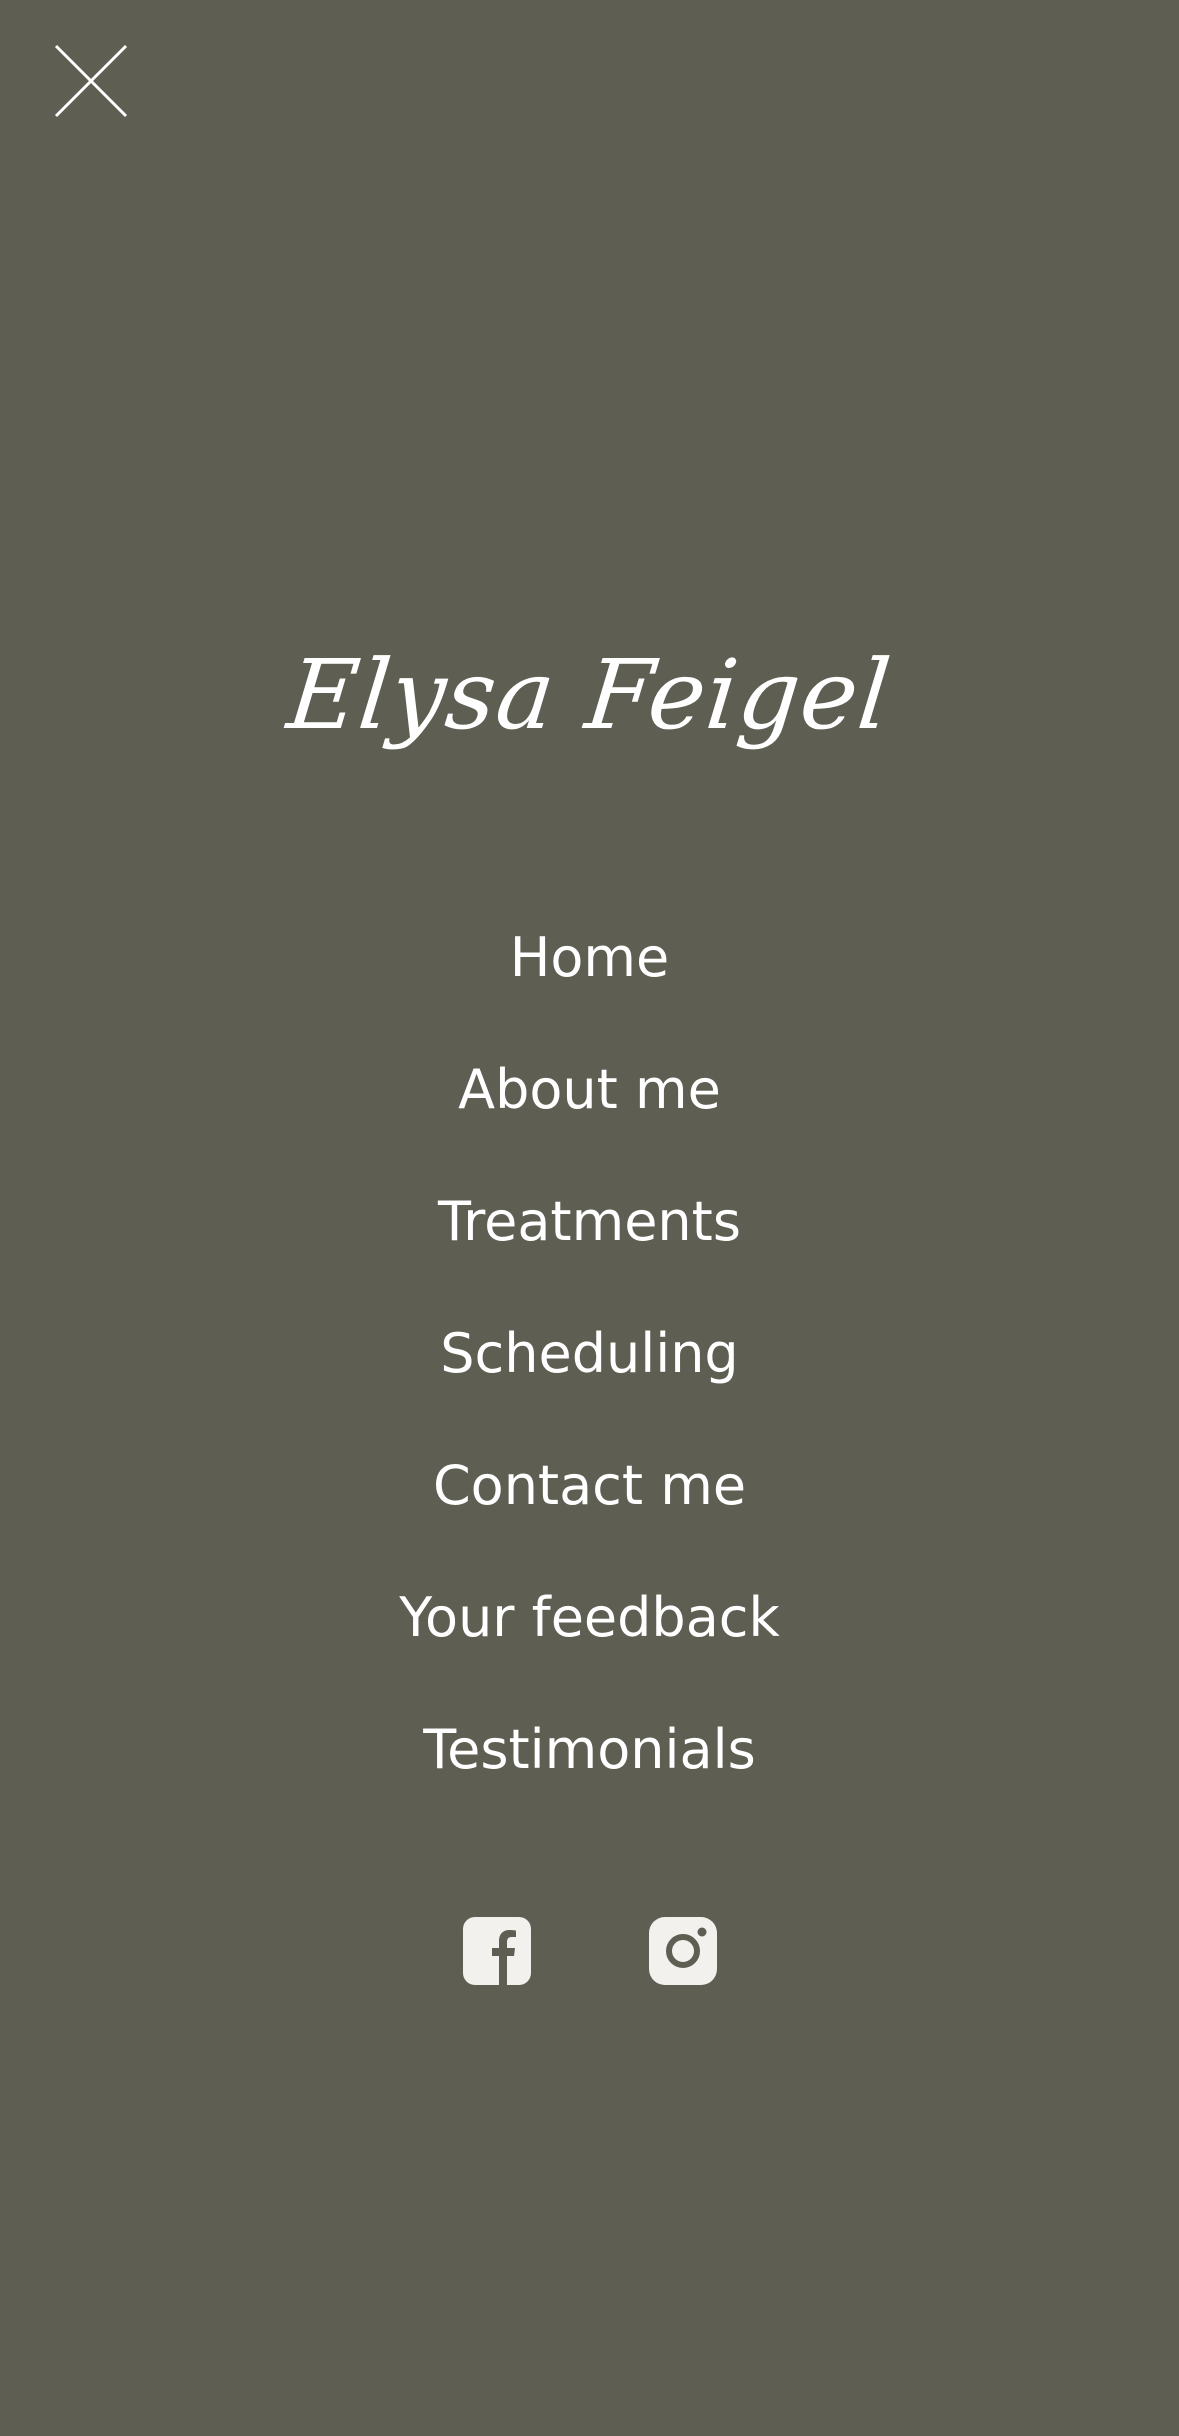  I want to click on facebook-link, so click(497, 1951).